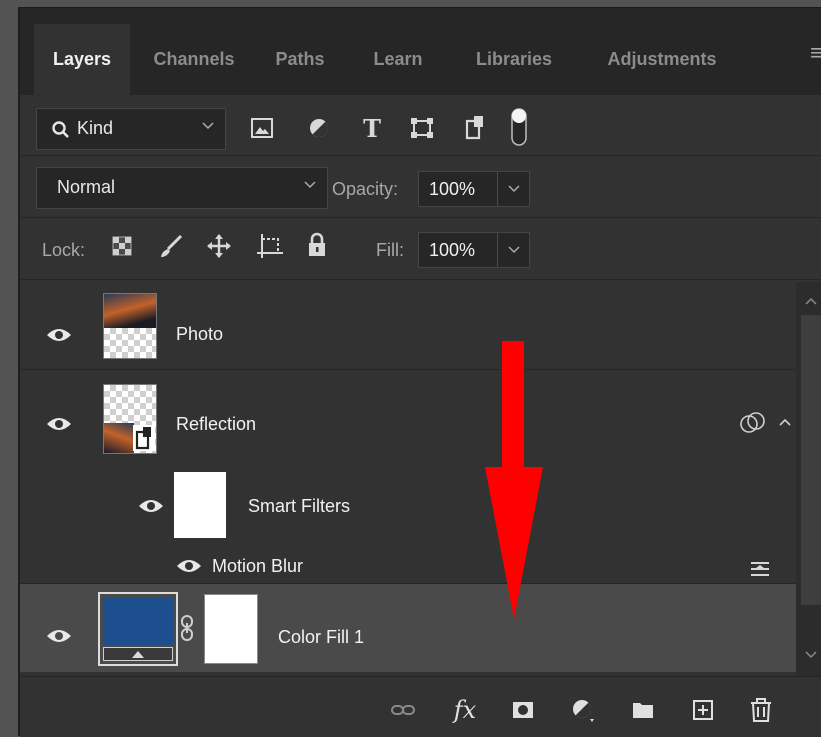  I want to click on filter-kind-label: Kind, so click(95, 128).